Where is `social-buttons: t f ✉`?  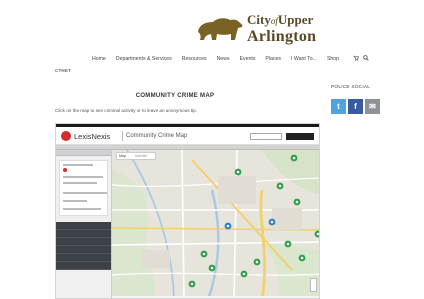
social-buttons: t f ✉ is located at coordinates (356, 106).